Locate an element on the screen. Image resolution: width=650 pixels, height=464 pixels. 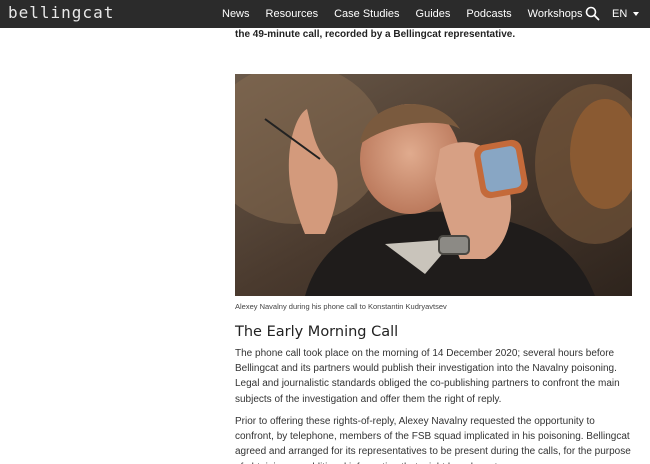
bellingcat-logo: bellingcat is located at coordinates (61, 12).